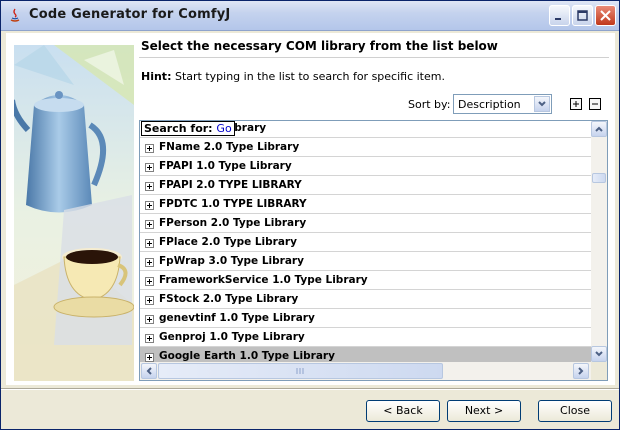 The height and width of the screenshot is (430, 620). Describe the element at coordinates (156, 76) in the screenshot. I see `hint-label: Hint:` at that location.